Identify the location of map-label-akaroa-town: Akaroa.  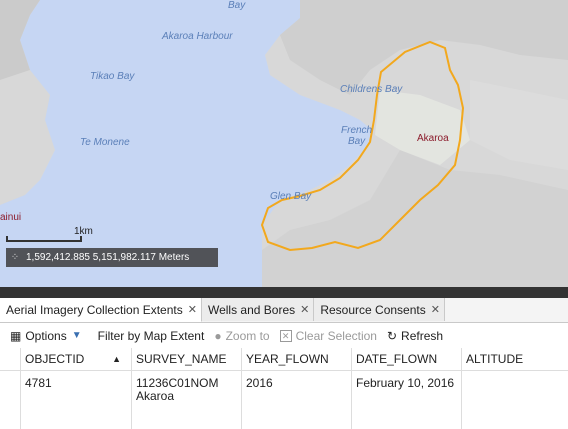
(433, 138).